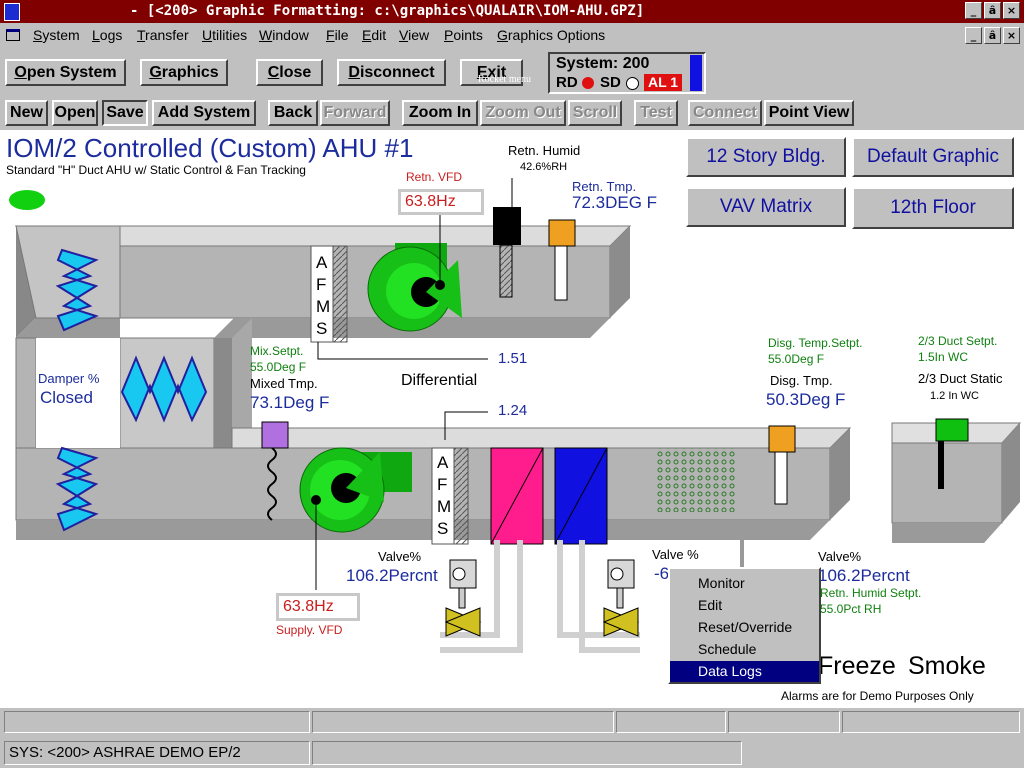 The height and width of the screenshot is (768, 1024). What do you see at coordinates (857, 666) in the screenshot?
I see `freeze-alarm: Freeze` at bounding box center [857, 666].